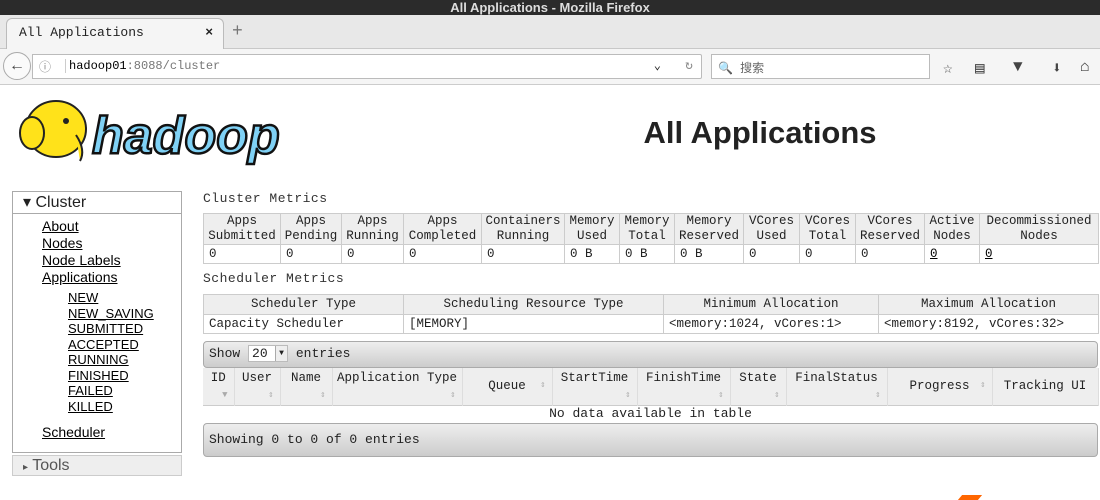 The height and width of the screenshot is (500, 1100). Describe the element at coordinates (305, 378) in the screenshot. I see `column-header-label: Name` at that location.